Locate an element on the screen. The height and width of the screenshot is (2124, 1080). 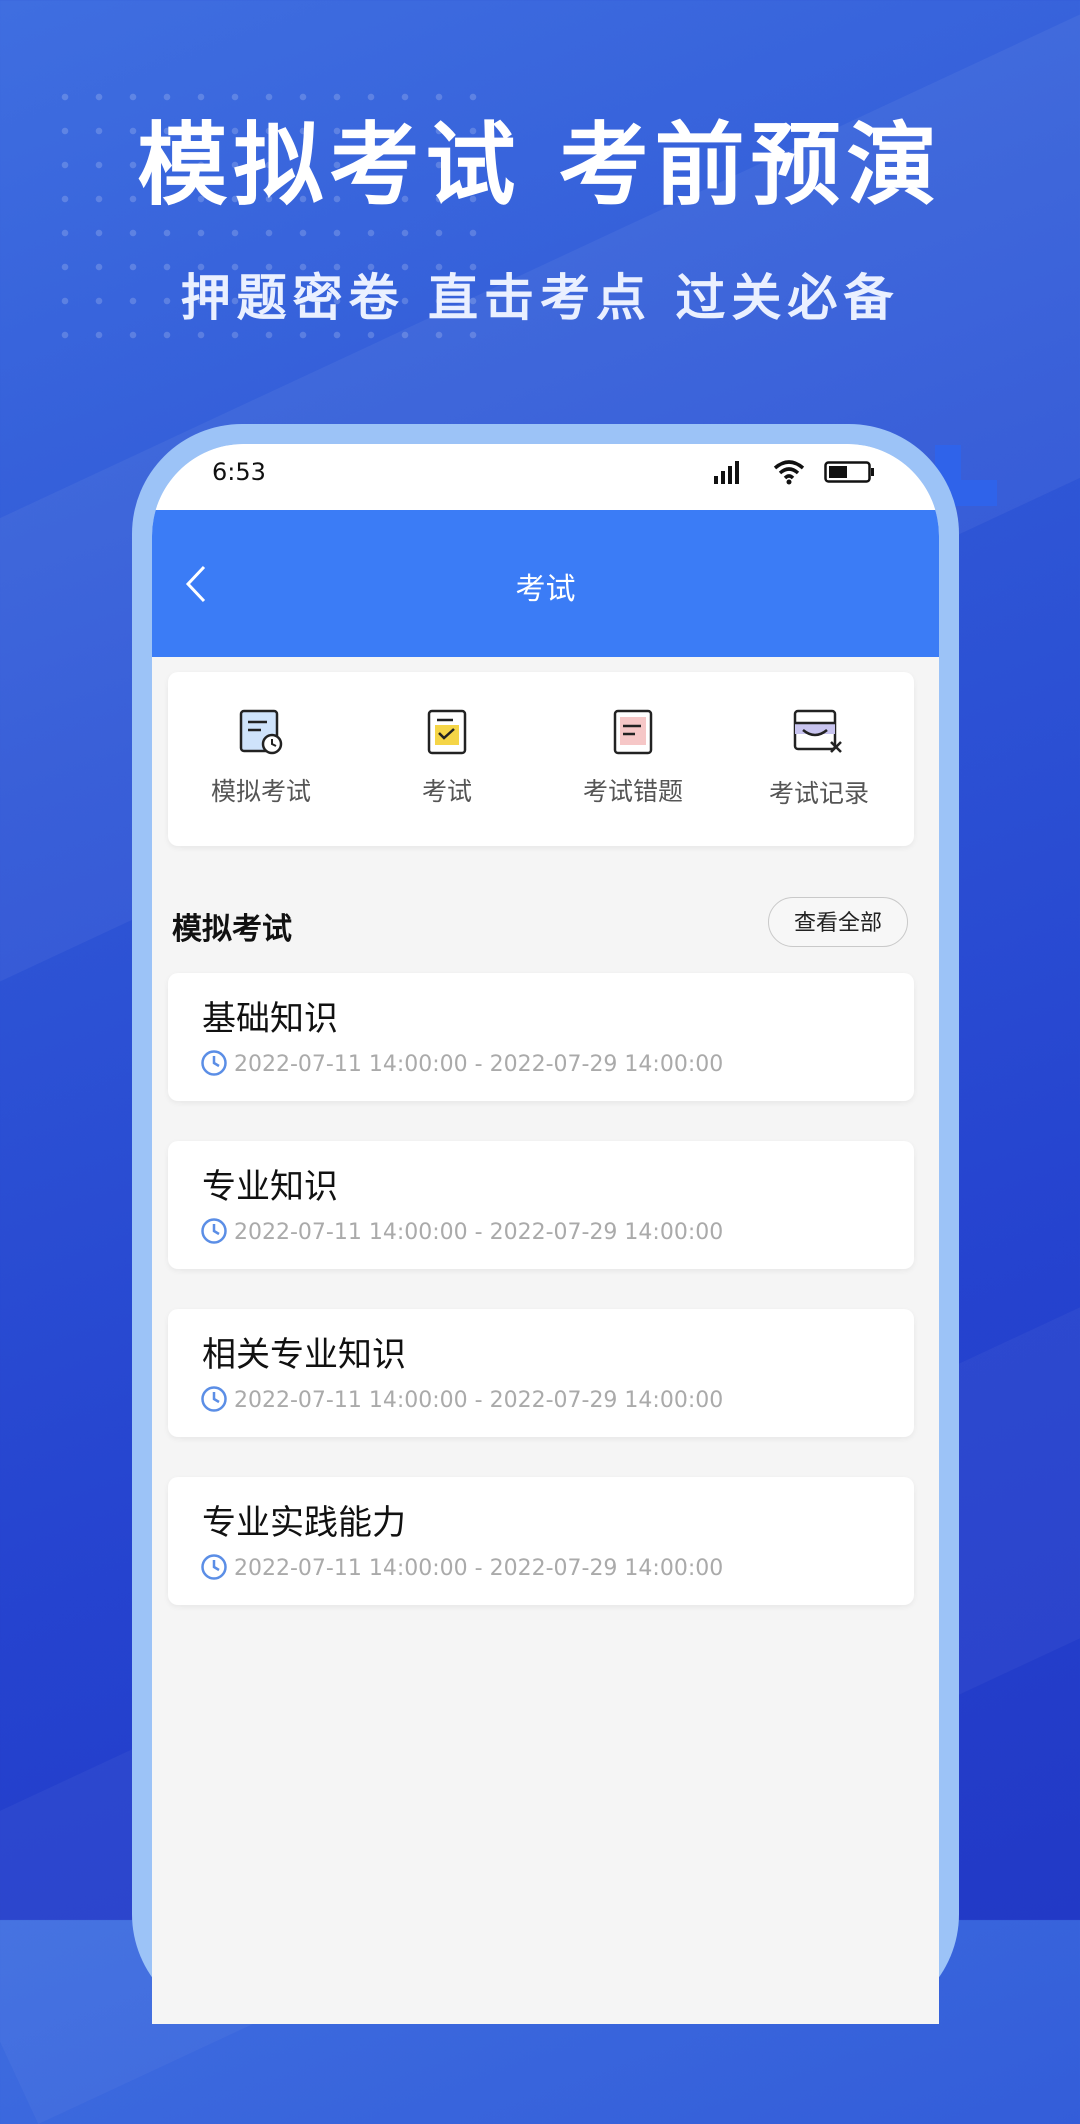
view-all-button: 查看全部 is located at coordinates (838, 922).